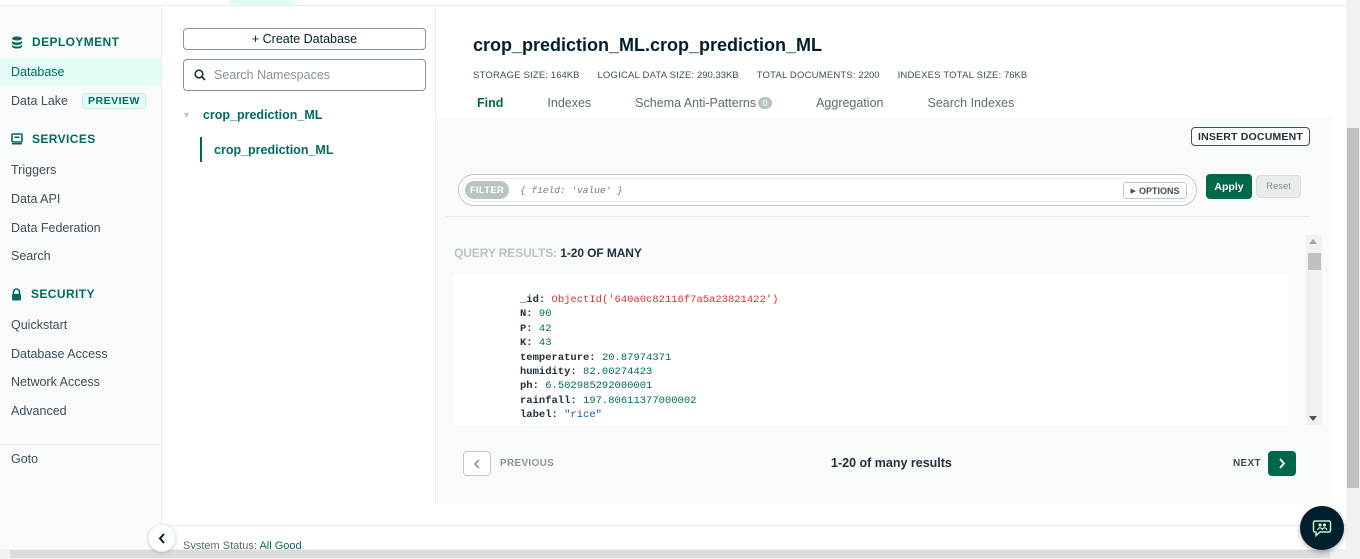  I want to click on tab-indexes: Indexes, so click(569, 103).